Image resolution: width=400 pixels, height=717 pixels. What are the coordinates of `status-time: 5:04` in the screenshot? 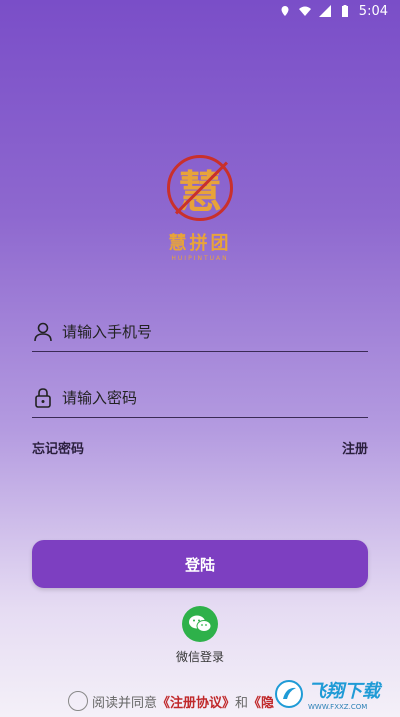 It's located at (373, 11).